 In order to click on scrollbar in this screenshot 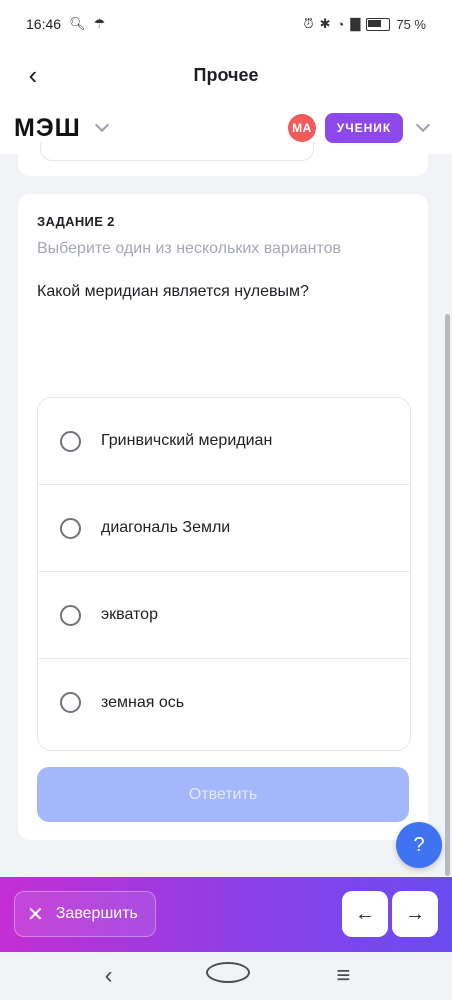, I will do `click(447, 595)`.